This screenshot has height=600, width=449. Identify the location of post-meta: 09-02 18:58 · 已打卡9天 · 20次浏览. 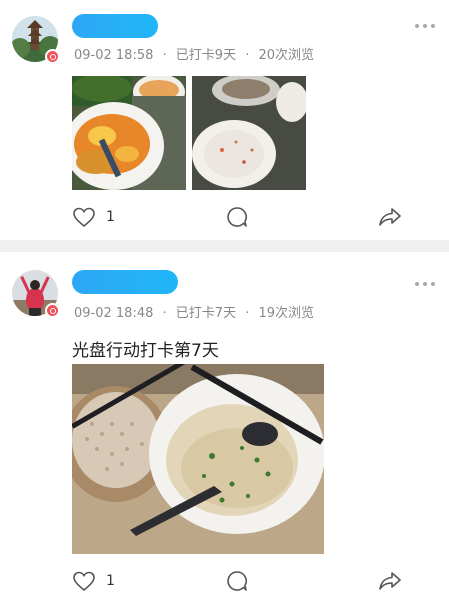
(194, 55).